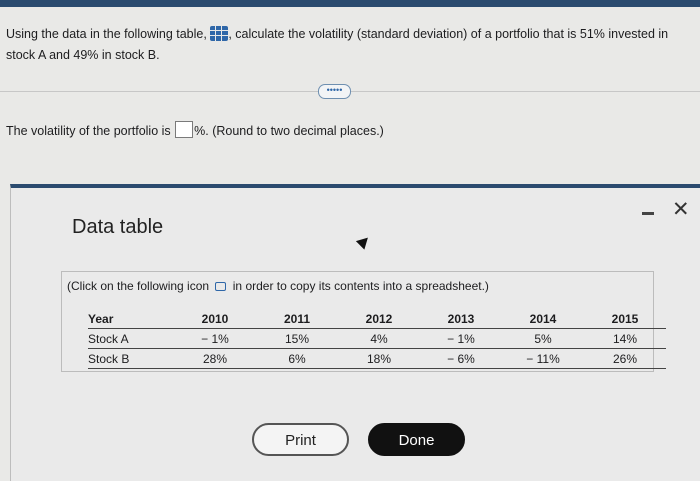 This screenshot has width=700, height=481. Describe the element at coordinates (543, 338) in the screenshot. I see `table-cell: 5%` at that location.